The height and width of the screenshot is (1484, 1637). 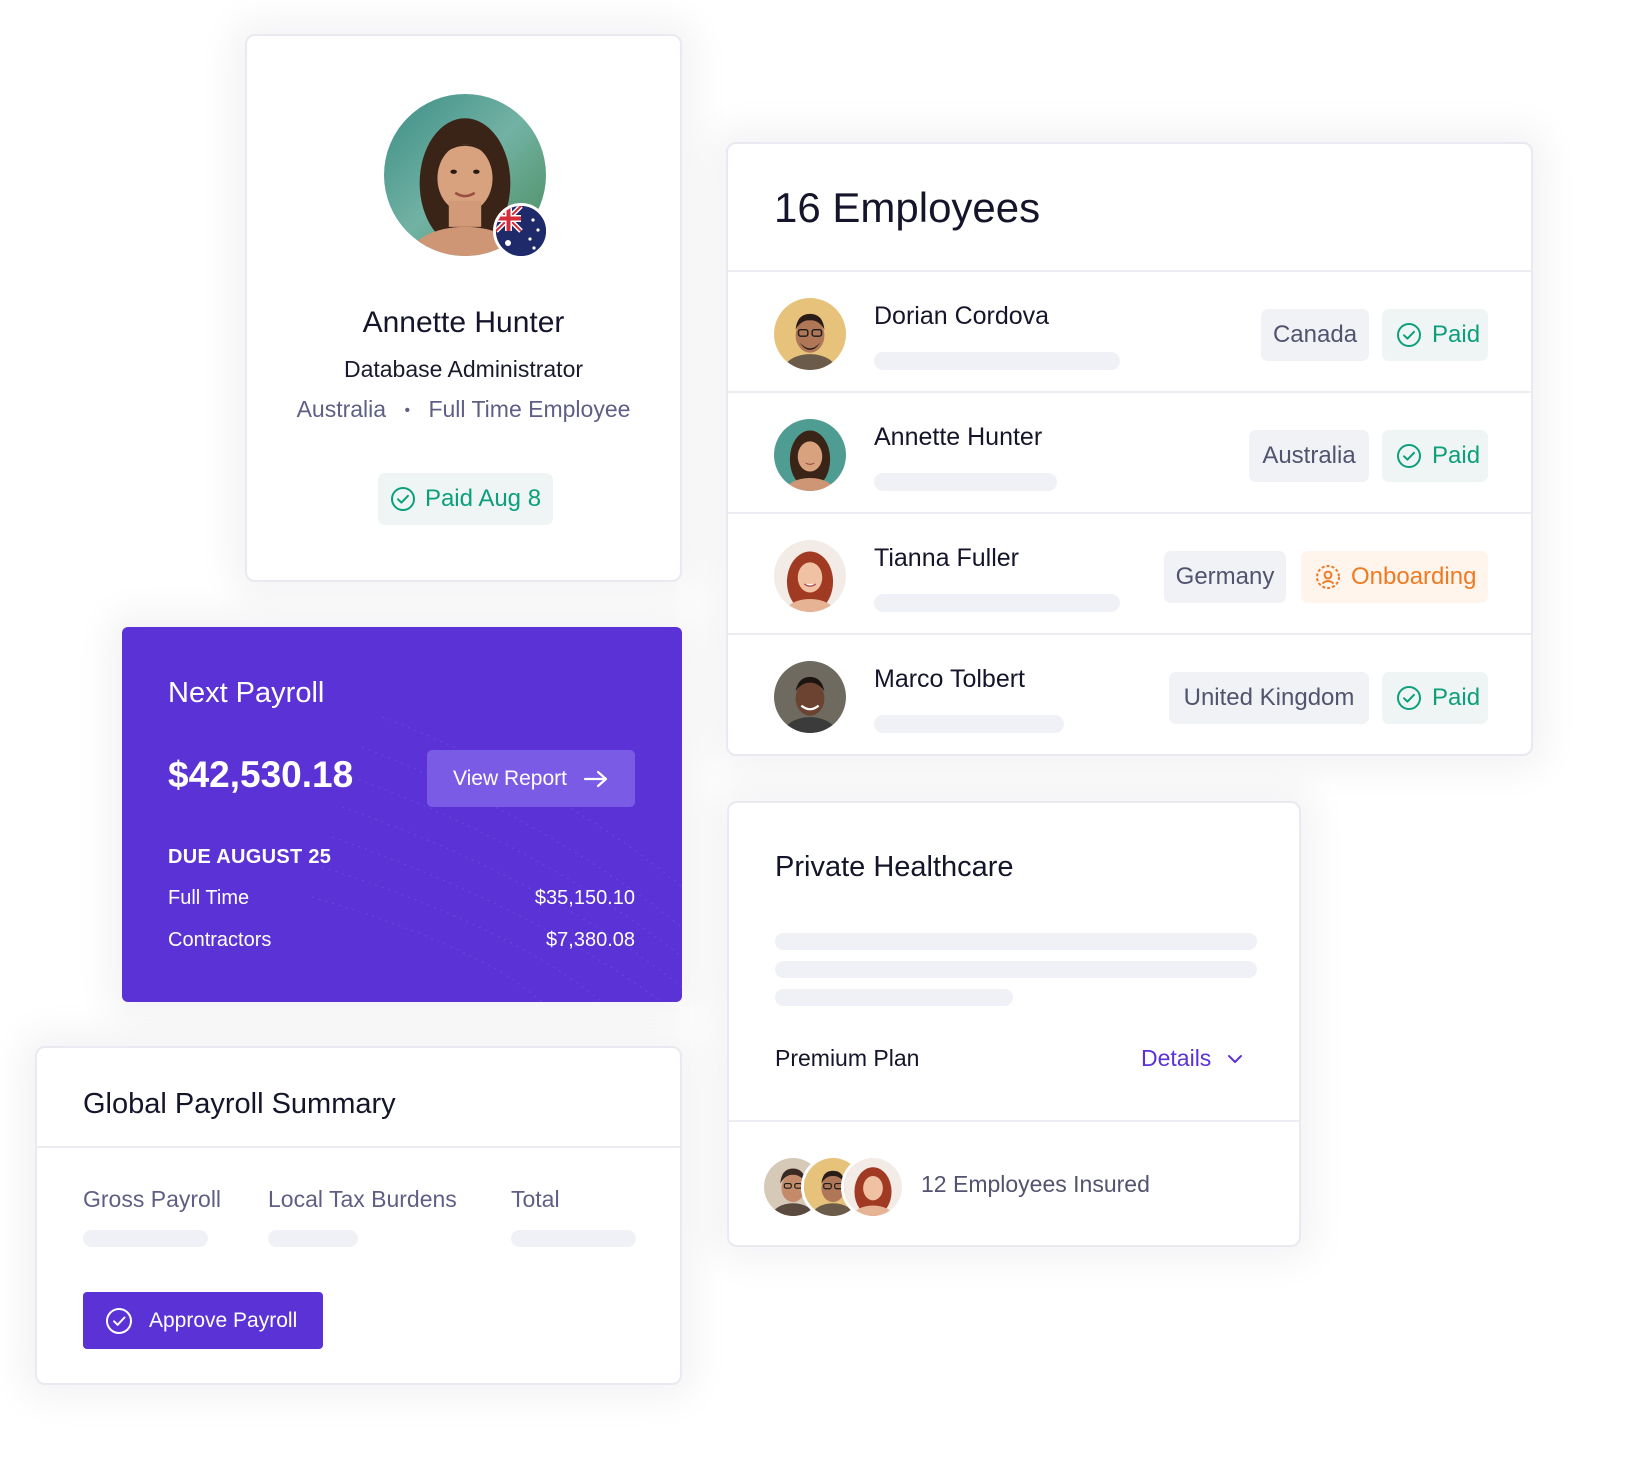 I want to click on profile-role: Database Administrator, so click(x=463, y=369).